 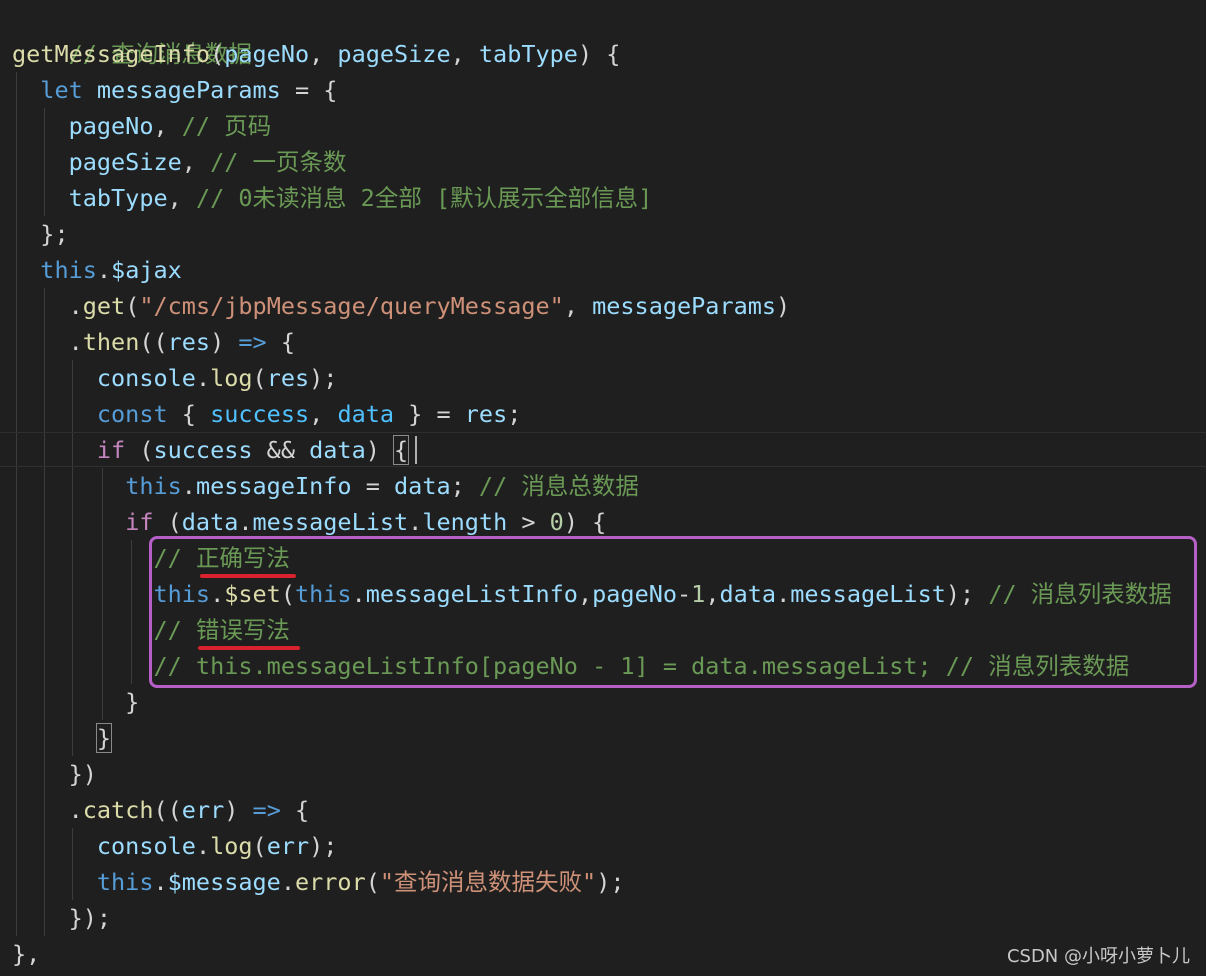 I want to click on code-line-15: if (data.messageList.length > 0) {, so click(x=366, y=522).